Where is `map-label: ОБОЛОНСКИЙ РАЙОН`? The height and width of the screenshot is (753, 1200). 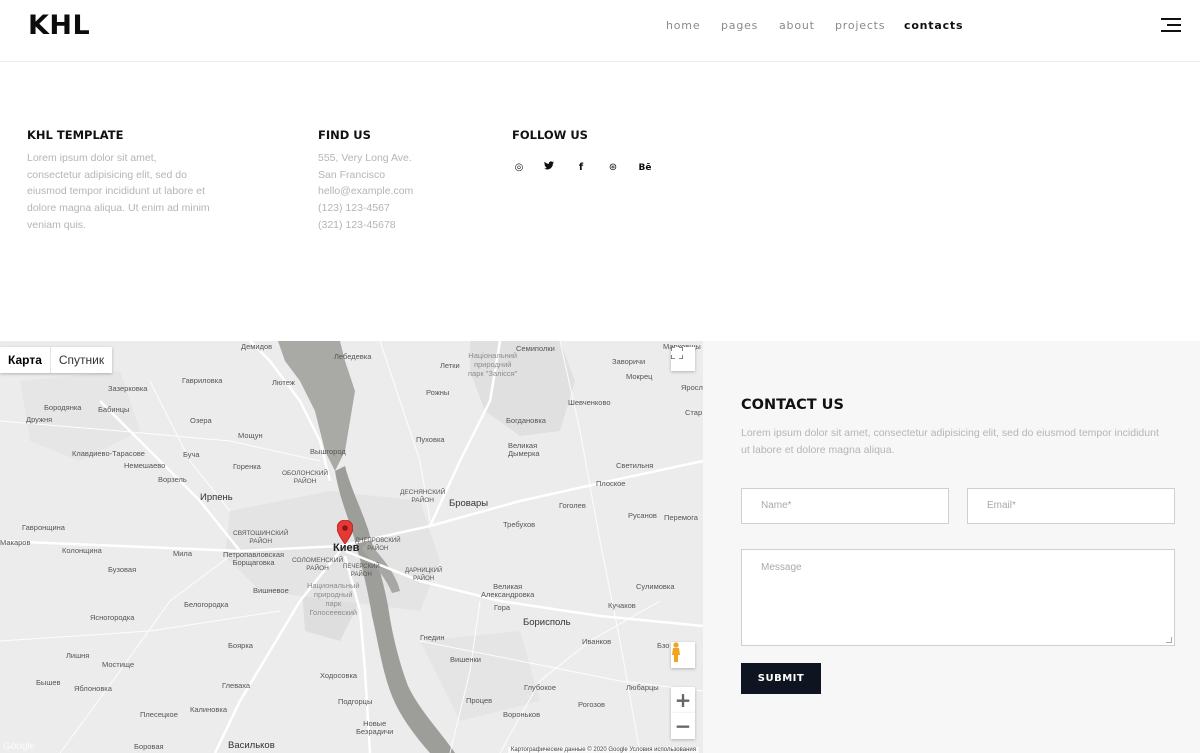
map-label: ОБОЛОНСКИЙ РАЙОН is located at coordinates (305, 477).